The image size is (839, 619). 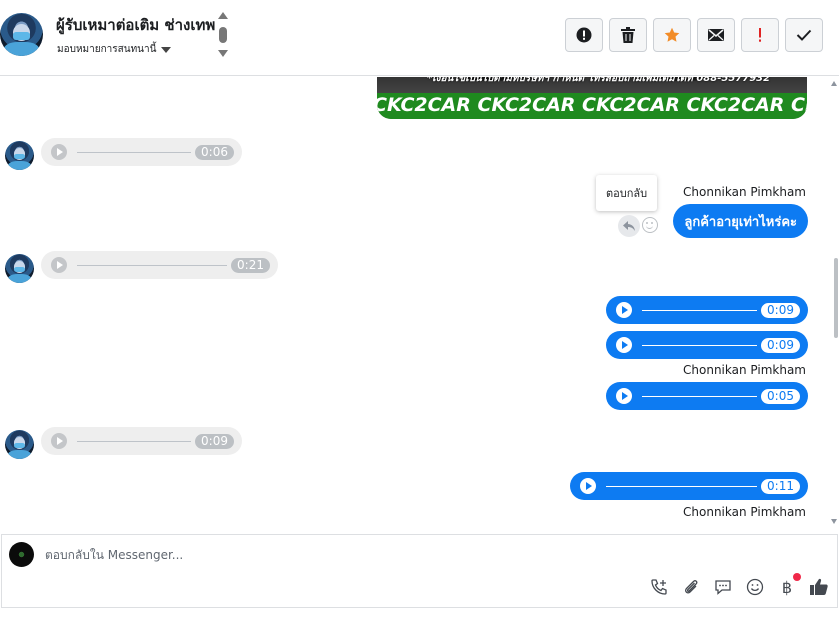 I want to click on contact-name: ผู้รับเหมาต่อเติม ช่างเทพ, so click(x=135, y=25).